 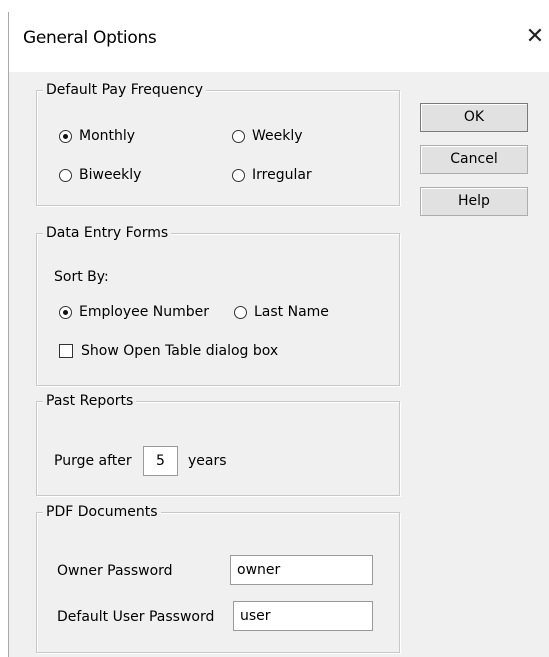 What do you see at coordinates (180, 351) in the screenshot?
I see `show-open-table-checkbox-label: Show Open Table dialog box` at bounding box center [180, 351].